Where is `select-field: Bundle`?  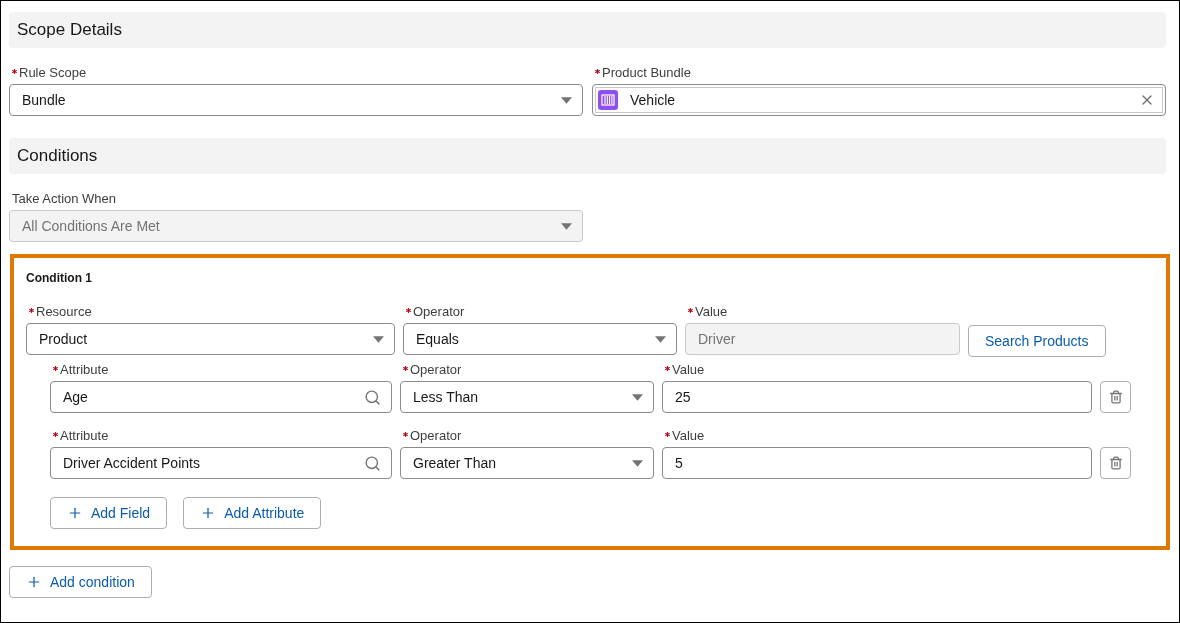
select-field: Bundle is located at coordinates (296, 100).